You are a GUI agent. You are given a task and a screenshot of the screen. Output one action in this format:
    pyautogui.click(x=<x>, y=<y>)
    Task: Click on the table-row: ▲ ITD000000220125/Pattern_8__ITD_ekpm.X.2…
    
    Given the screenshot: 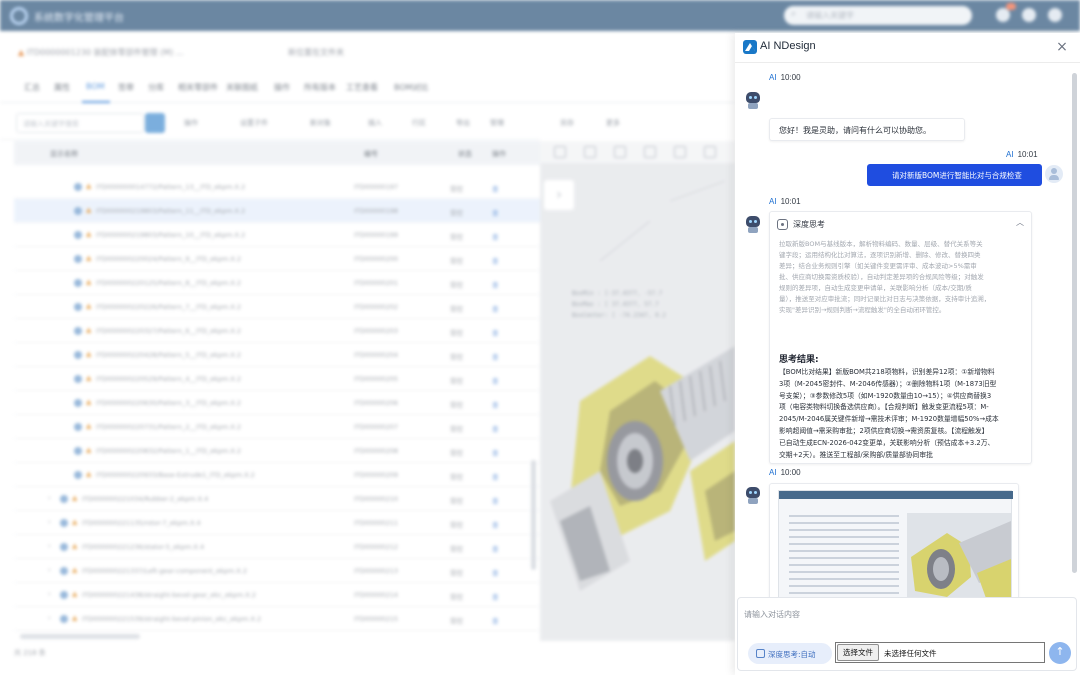 What is the action you would take?
    pyautogui.click(x=277, y=283)
    